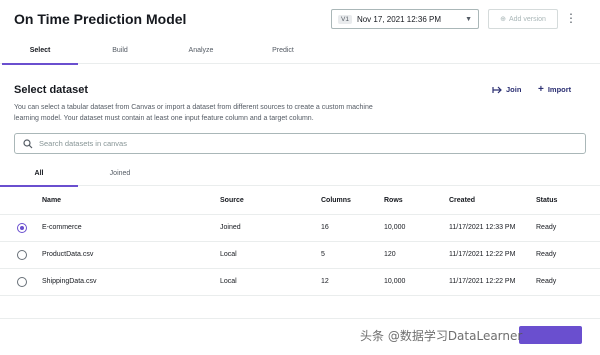  What do you see at coordinates (289, 143) in the screenshot?
I see `search-input` at bounding box center [289, 143].